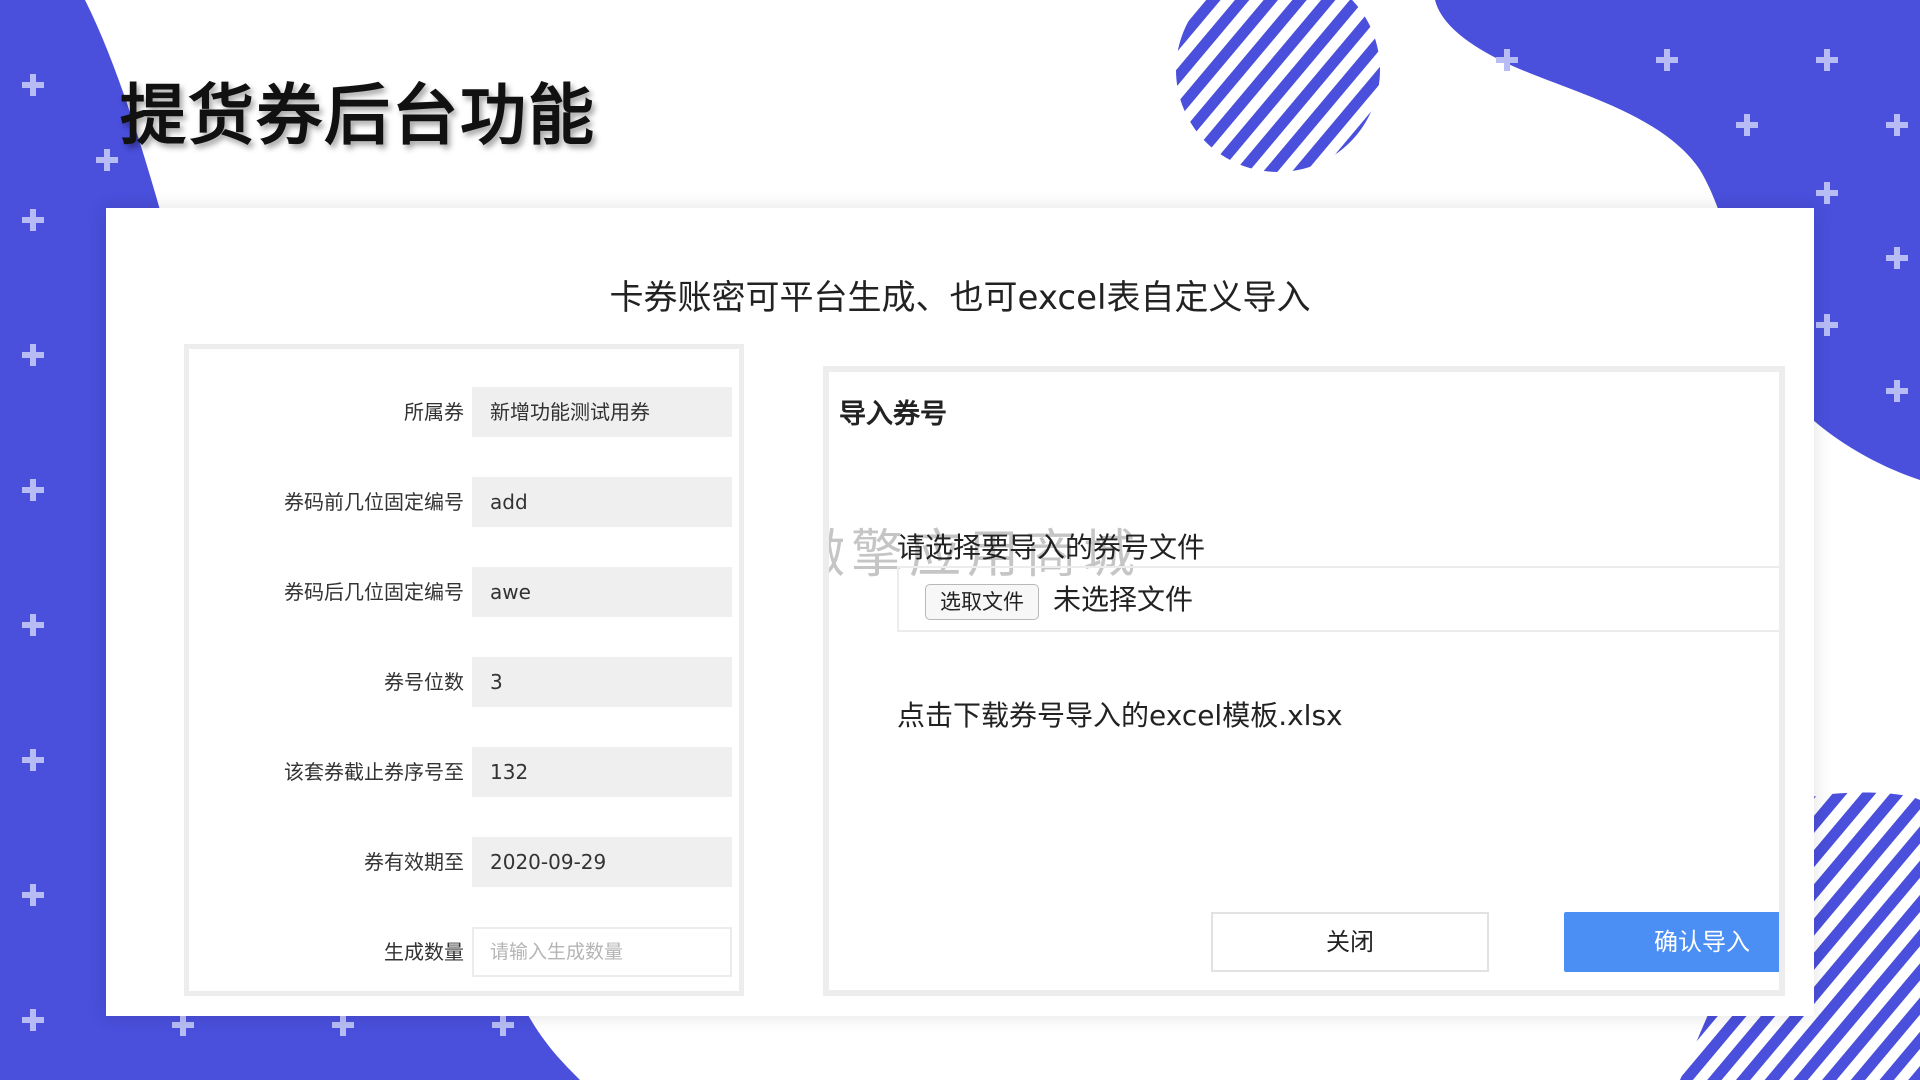  What do you see at coordinates (602, 592) in the screenshot?
I see `suffix-field: awe` at bounding box center [602, 592].